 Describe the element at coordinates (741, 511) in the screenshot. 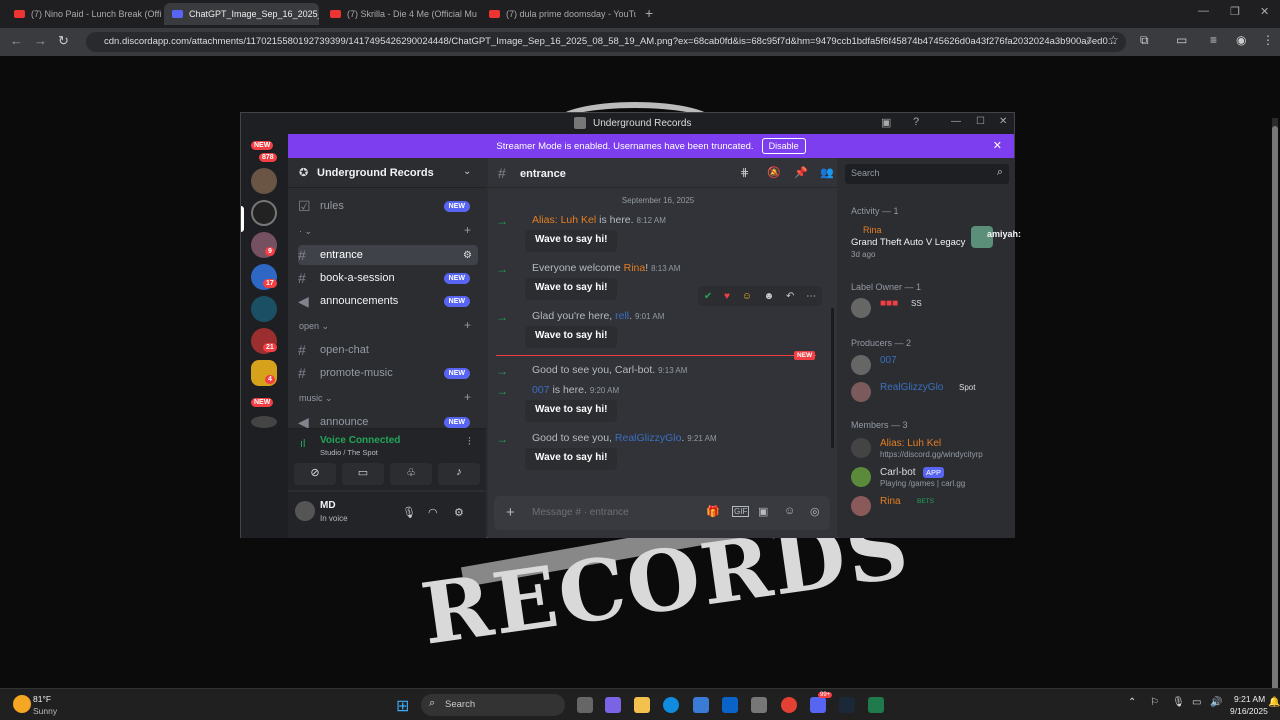

I see `gif-icon: GIF` at that location.